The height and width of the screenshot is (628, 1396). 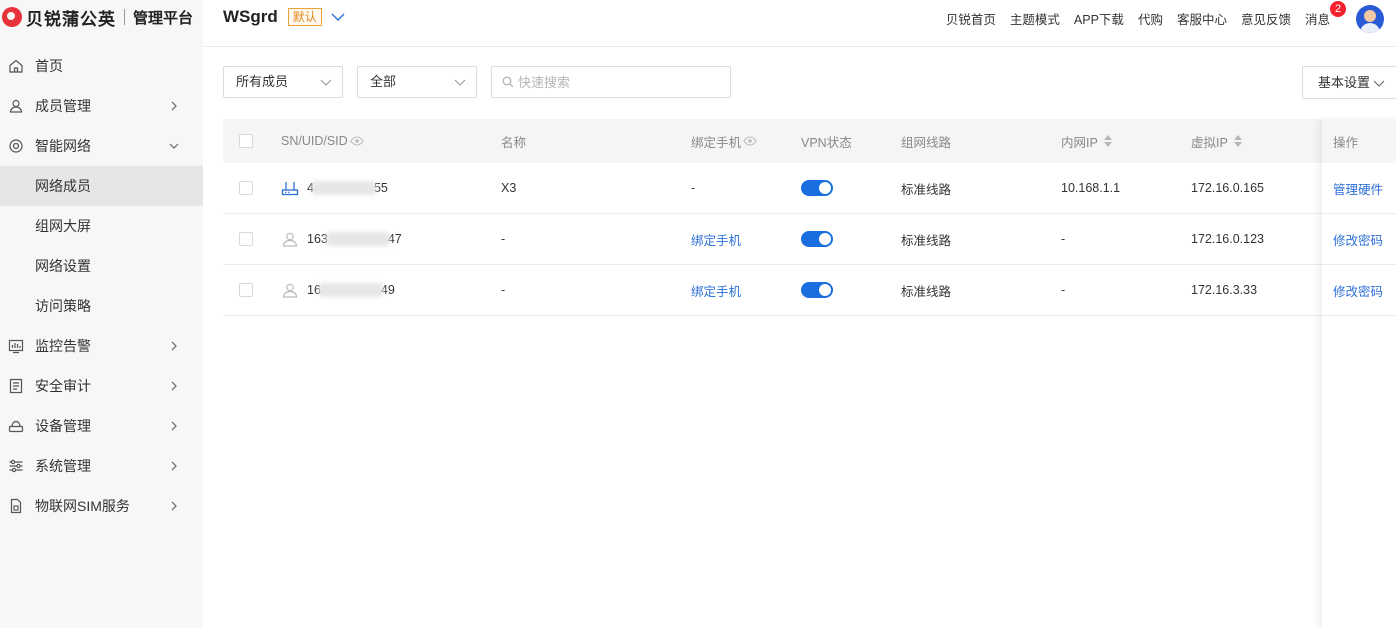 I want to click on col-sn: SN/UID/SID, so click(x=322, y=141).